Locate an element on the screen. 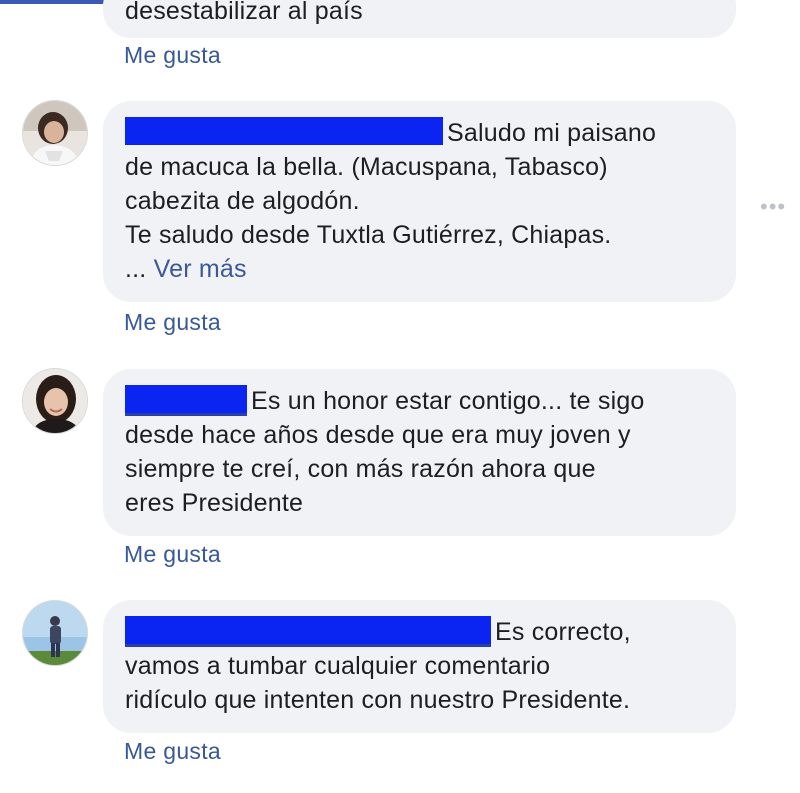 This screenshot has height=793, width=800. see-more-link: Ver más is located at coordinates (200, 269).